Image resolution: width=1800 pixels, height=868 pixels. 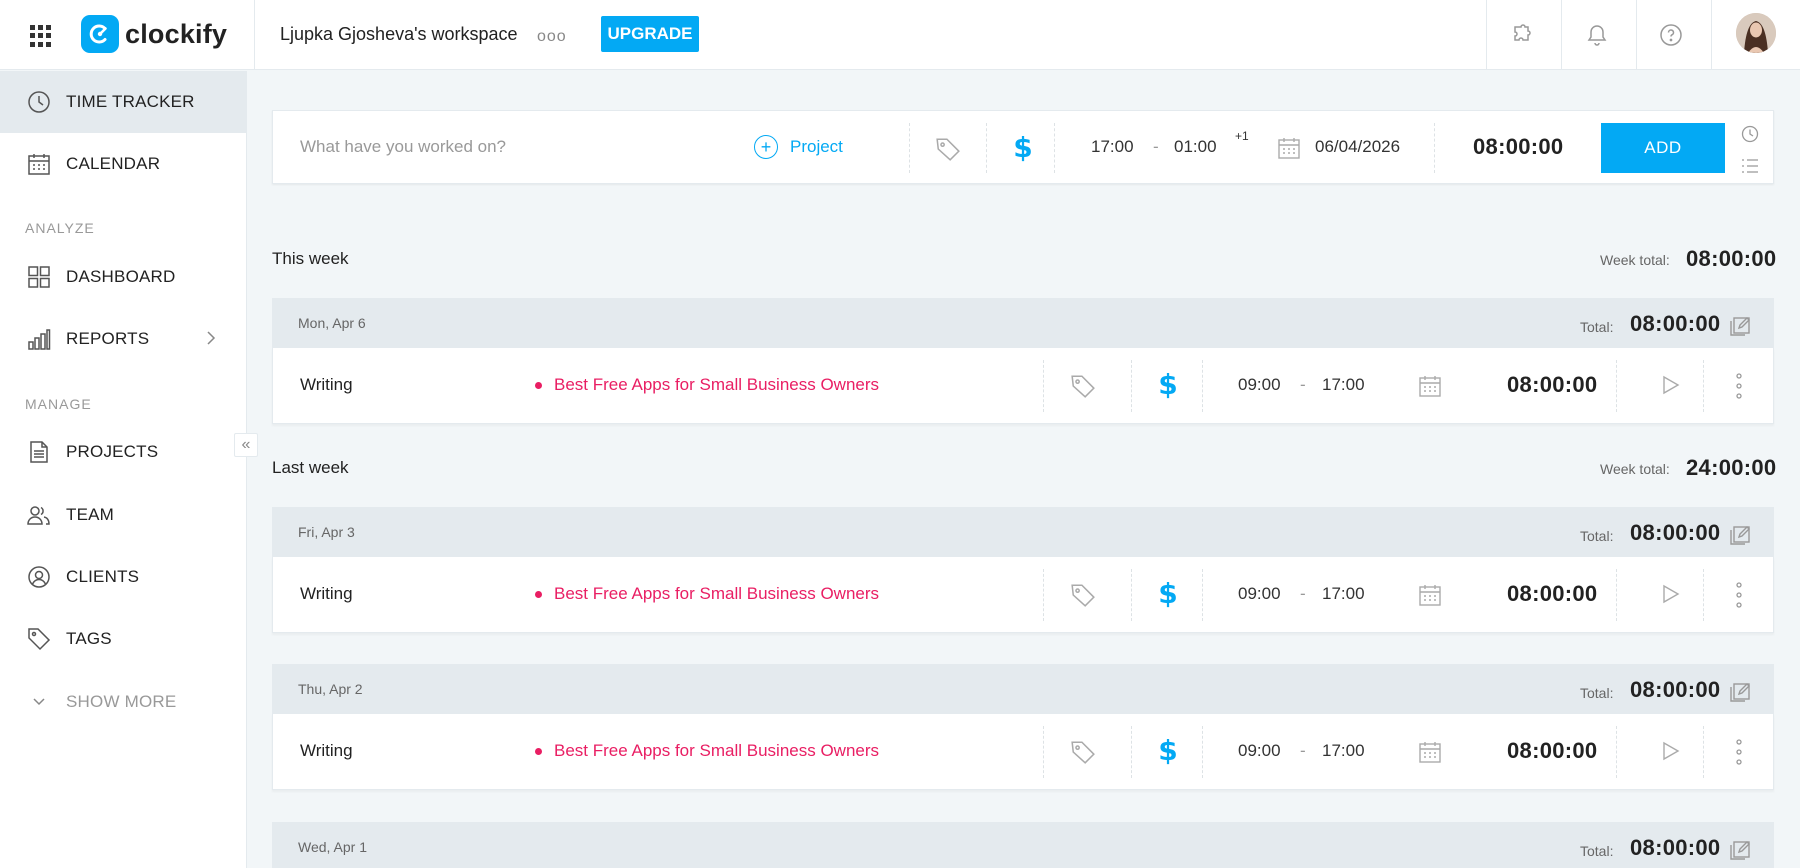 What do you see at coordinates (1750, 168) in the screenshot?
I see `manual-mode-list-icon` at bounding box center [1750, 168].